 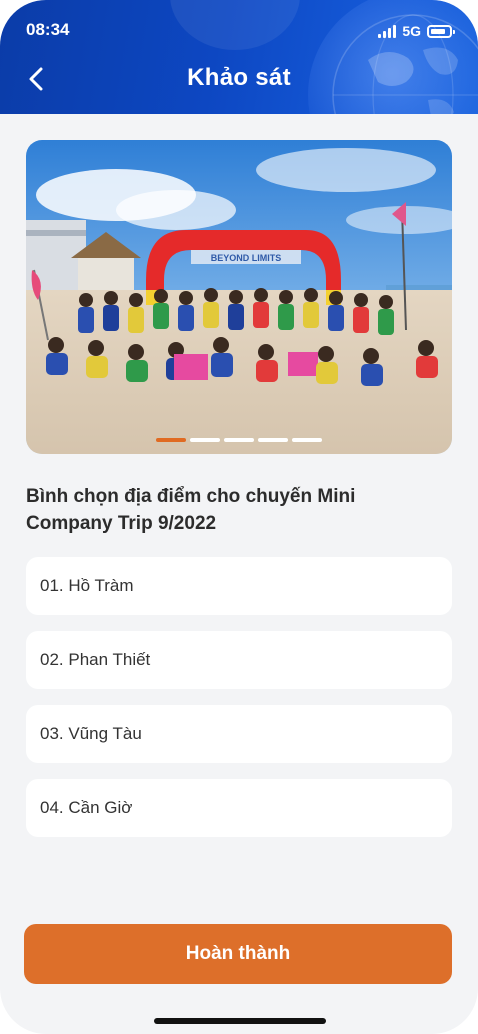 I want to click on survey-option-1: 01. Hồ Tràm, so click(x=239, y=586).